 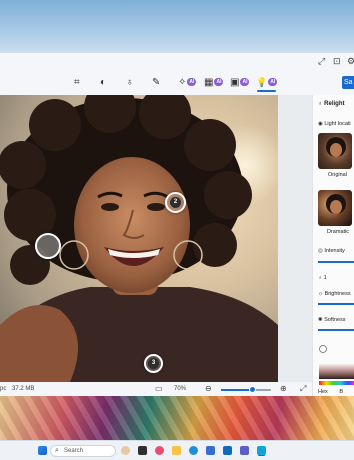 I want to click on bulb-icon: ♁, so click(x=320, y=278).